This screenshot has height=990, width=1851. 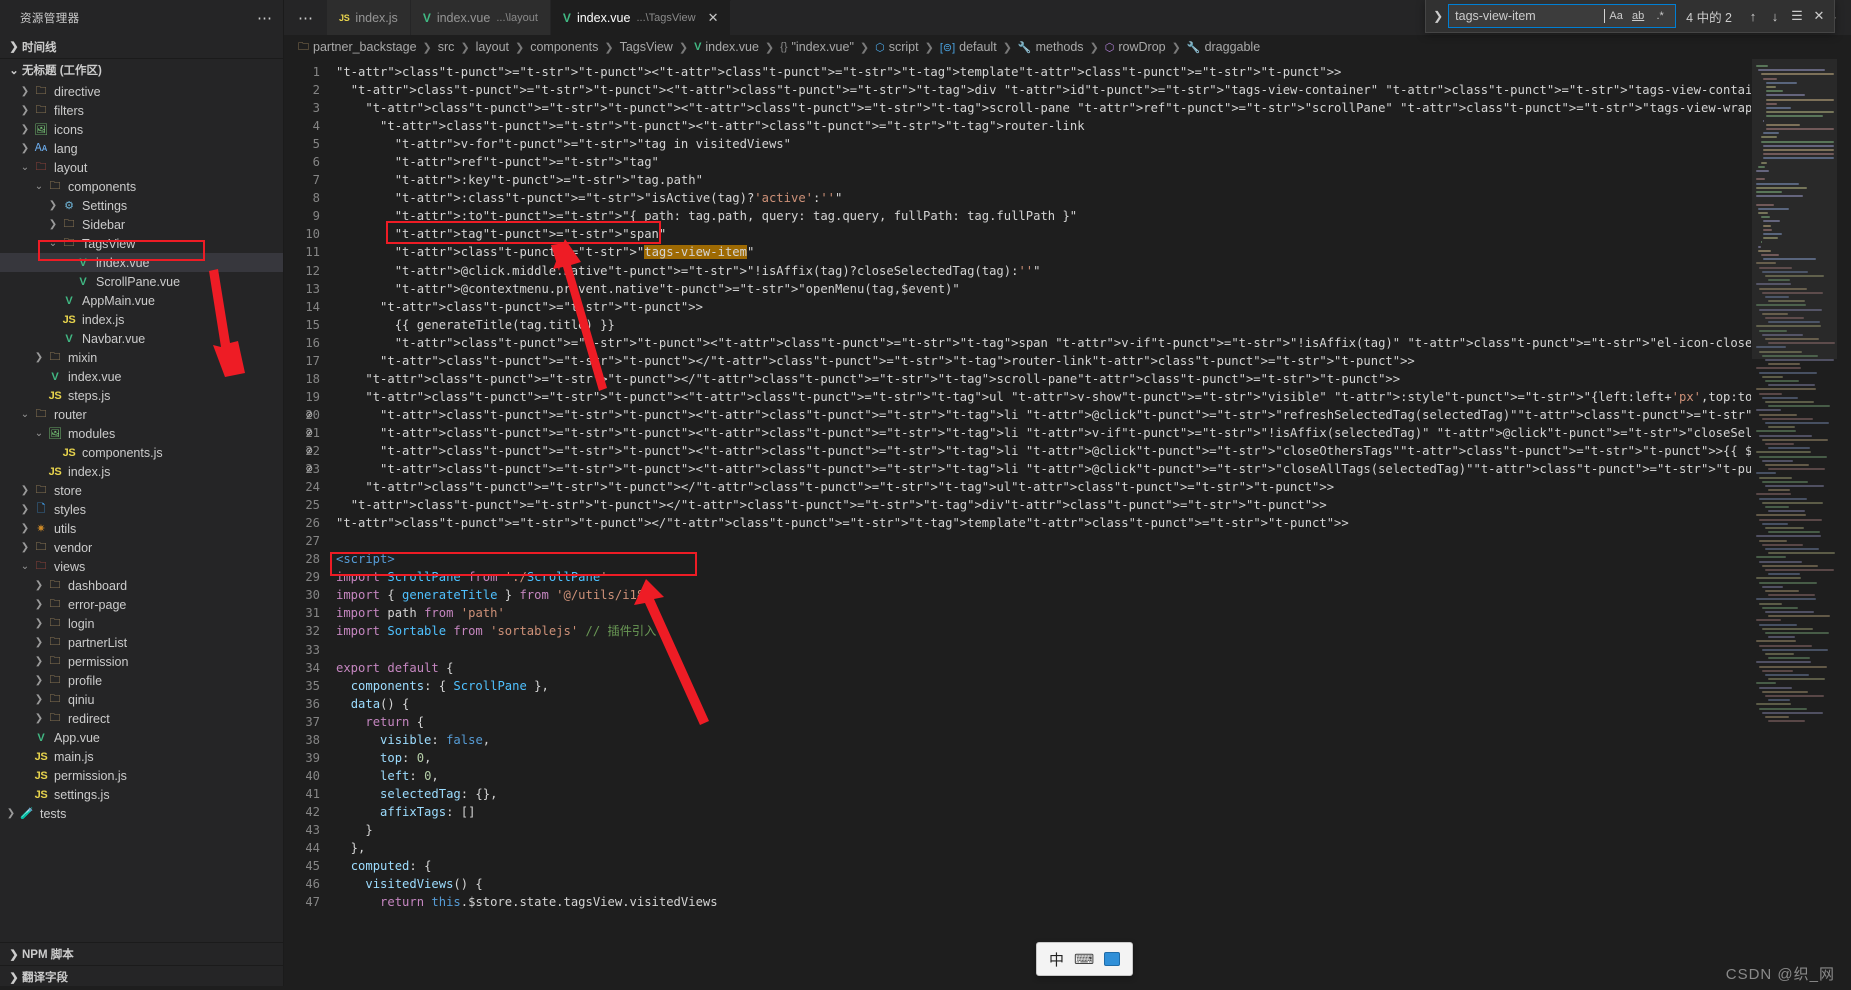 What do you see at coordinates (1753, 16) in the screenshot?
I see `previous-match-button: ↑` at bounding box center [1753, 16].